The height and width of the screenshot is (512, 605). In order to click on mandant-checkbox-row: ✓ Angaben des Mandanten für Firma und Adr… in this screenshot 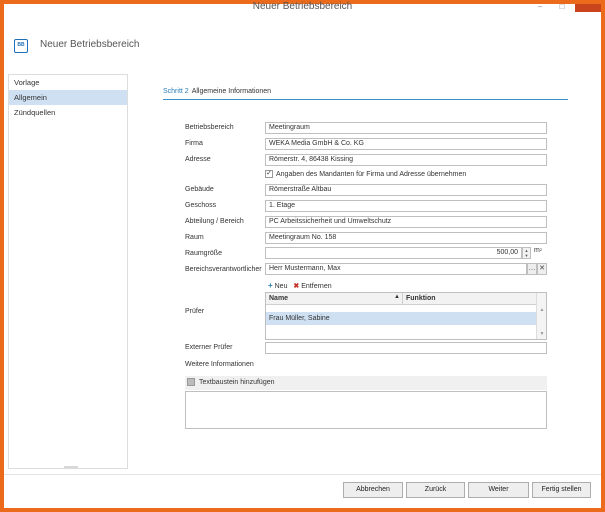, I will do `click(365, 174)`.